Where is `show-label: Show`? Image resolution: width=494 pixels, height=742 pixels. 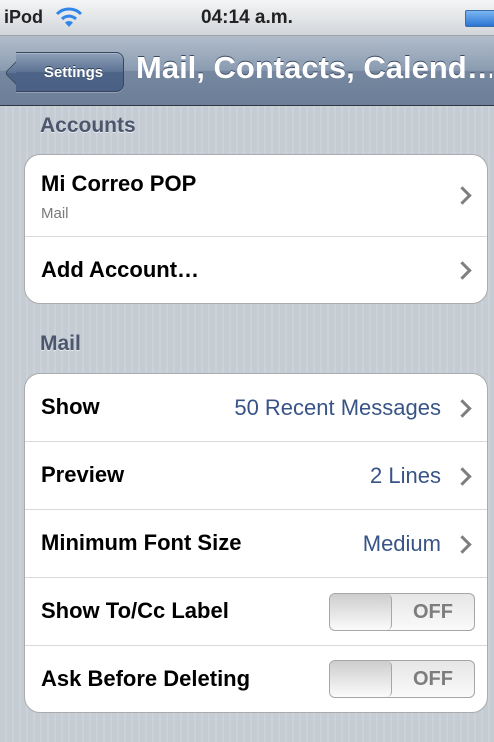
show-label: Show is located at coordinates (70, 406).